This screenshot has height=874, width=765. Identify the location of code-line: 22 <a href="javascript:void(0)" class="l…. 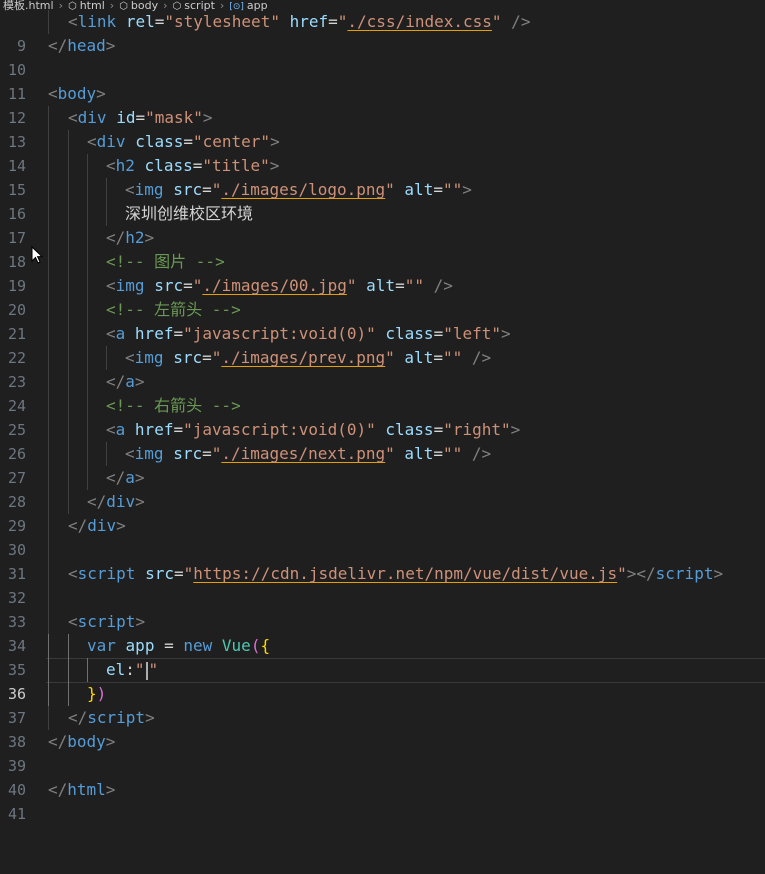
(382, 344).